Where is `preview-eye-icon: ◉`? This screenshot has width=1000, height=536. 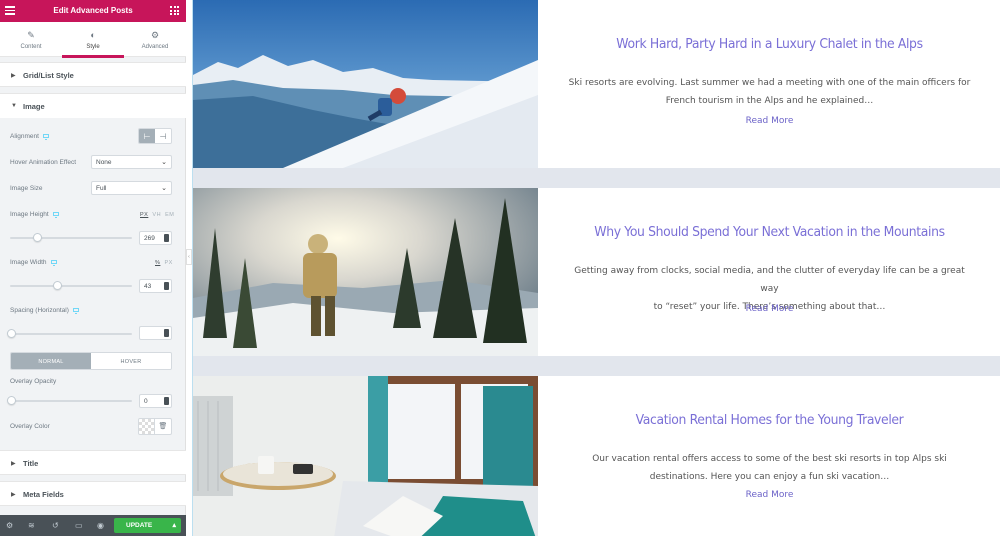 preview-eye-icon: ◉ is located at coordinates (100, 525).